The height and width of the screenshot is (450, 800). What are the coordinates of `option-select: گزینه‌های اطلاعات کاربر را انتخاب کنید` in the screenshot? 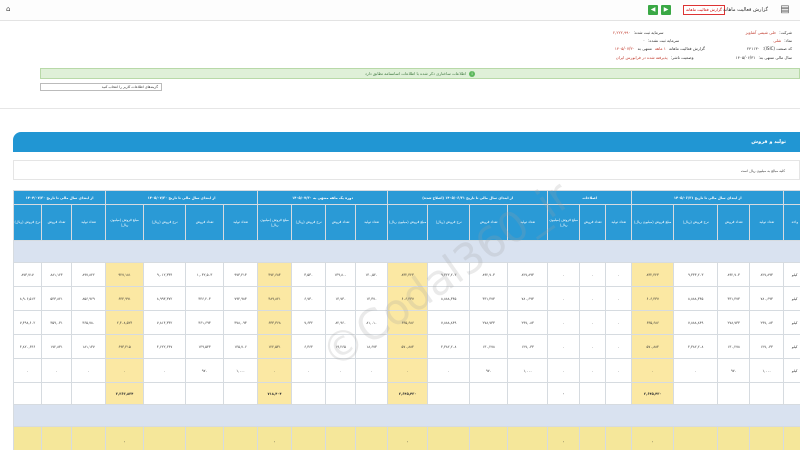 It's located at (101, 87).